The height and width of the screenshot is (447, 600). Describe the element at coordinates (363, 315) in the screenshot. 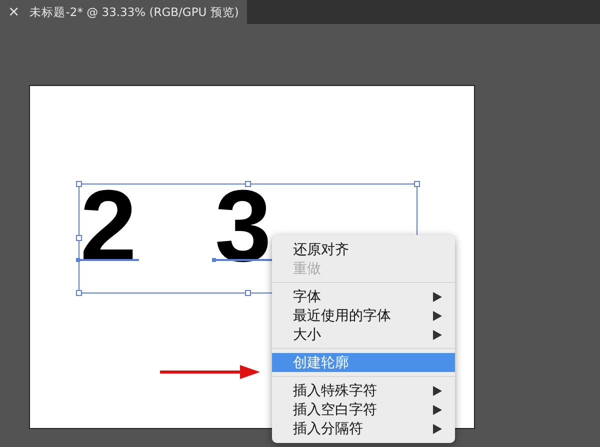

I see `menu-item: 最近使用的字体` at that location.